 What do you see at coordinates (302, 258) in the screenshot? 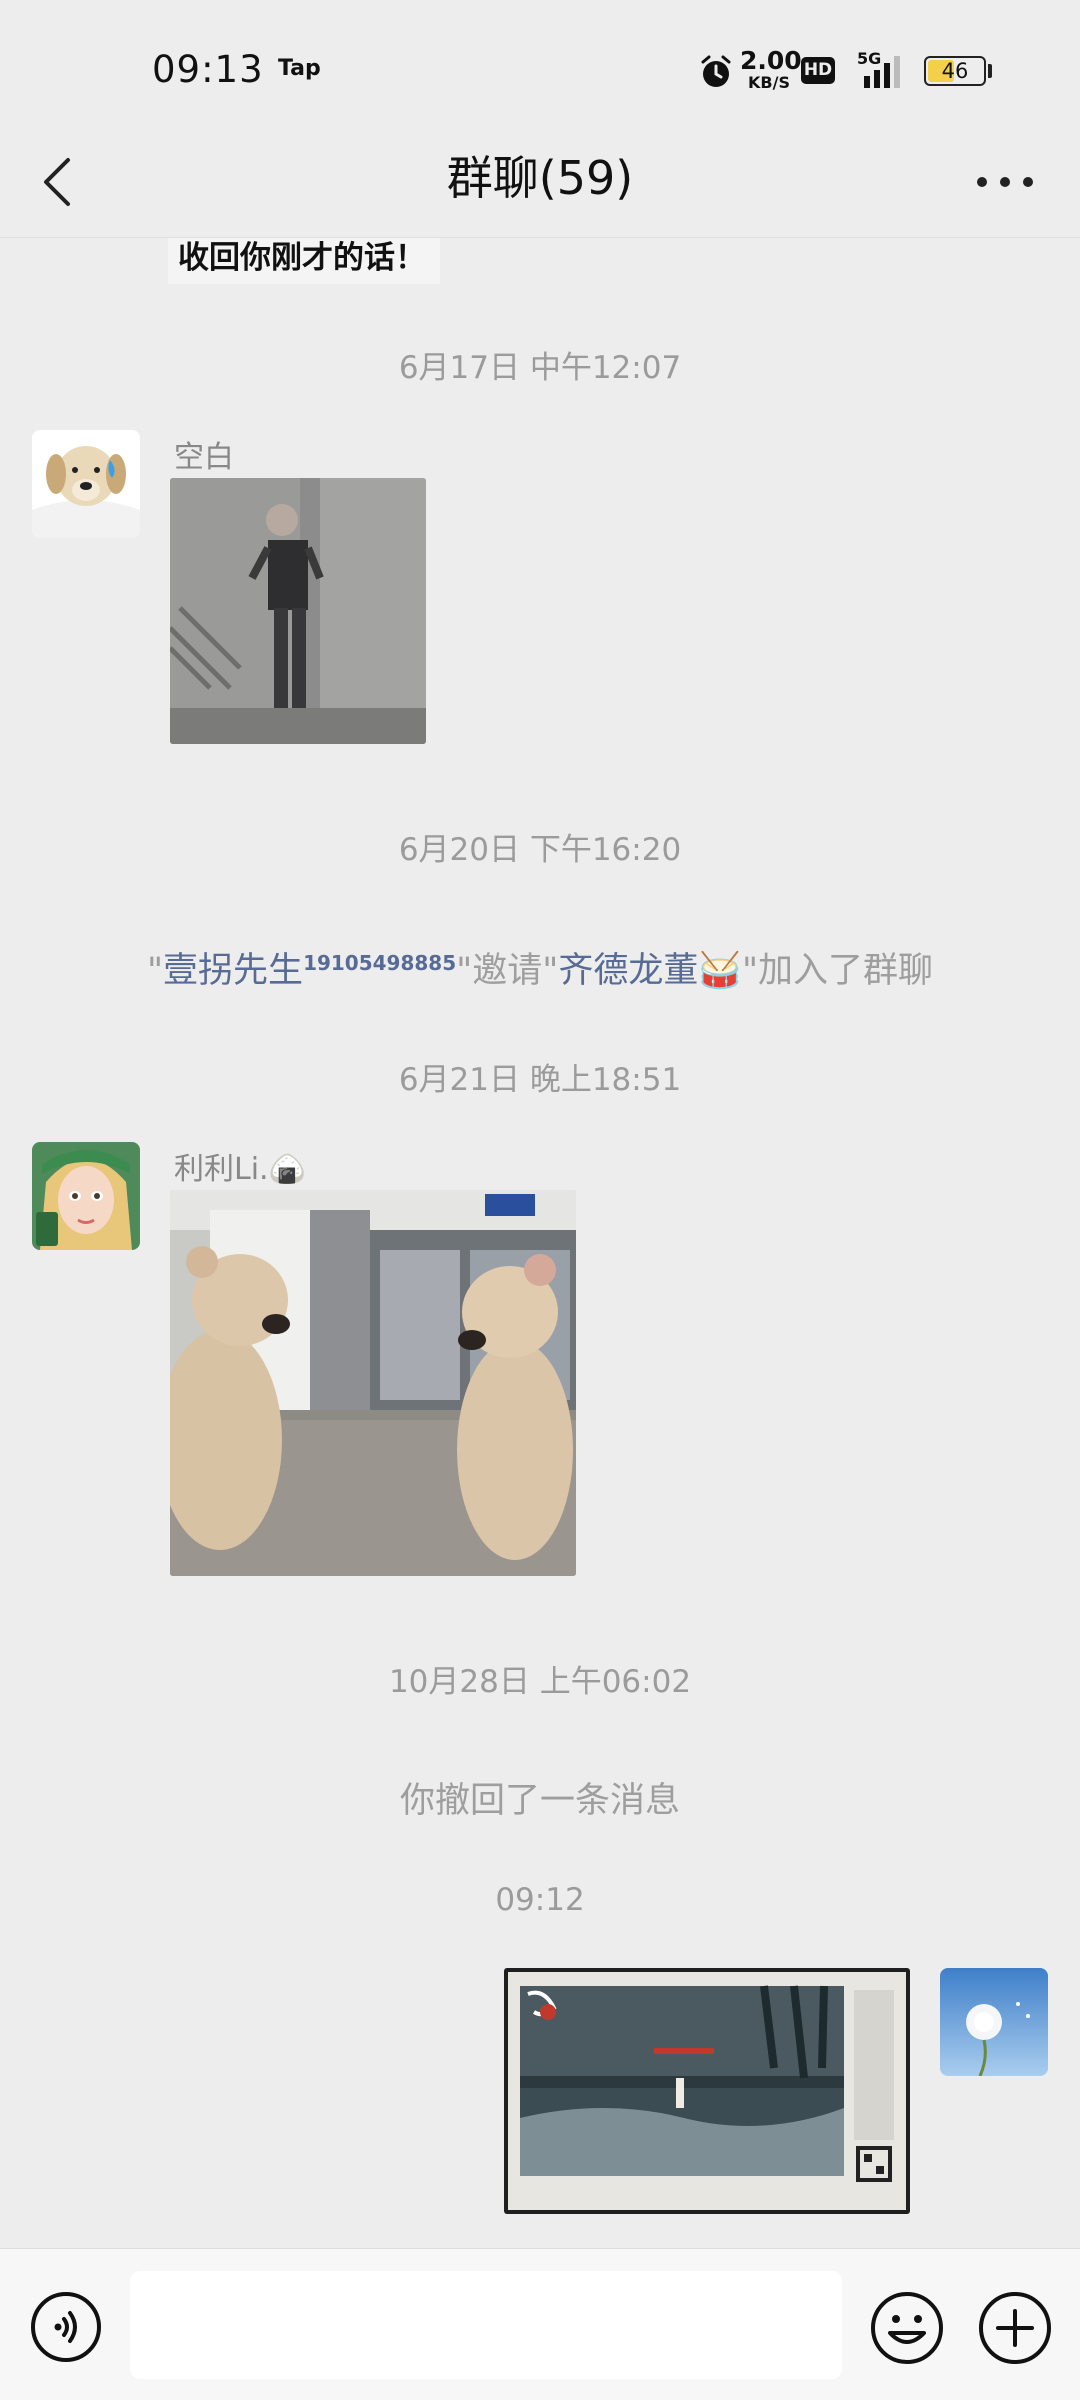
I see `sticker-caption: 收回你刚才的话！` at bounding box center [302, 258].